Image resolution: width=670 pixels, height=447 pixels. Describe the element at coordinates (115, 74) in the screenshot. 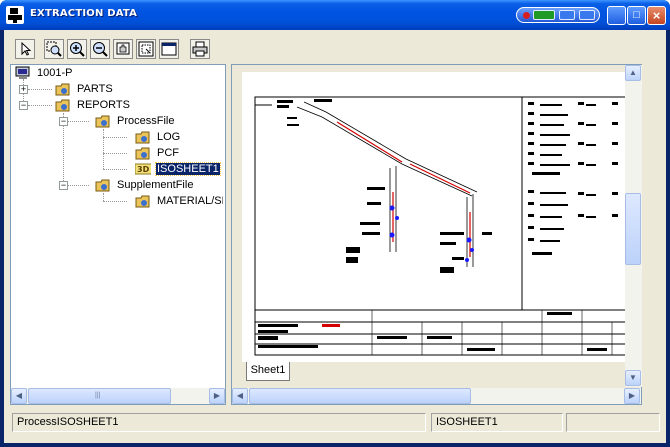

I see `tree-item-root: 1001-P` at that location.